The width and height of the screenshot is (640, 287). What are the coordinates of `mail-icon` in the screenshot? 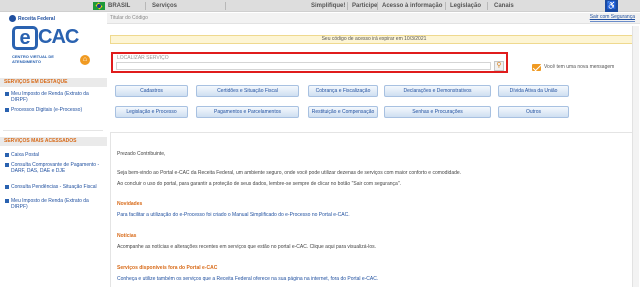 It's located at (536, 67).